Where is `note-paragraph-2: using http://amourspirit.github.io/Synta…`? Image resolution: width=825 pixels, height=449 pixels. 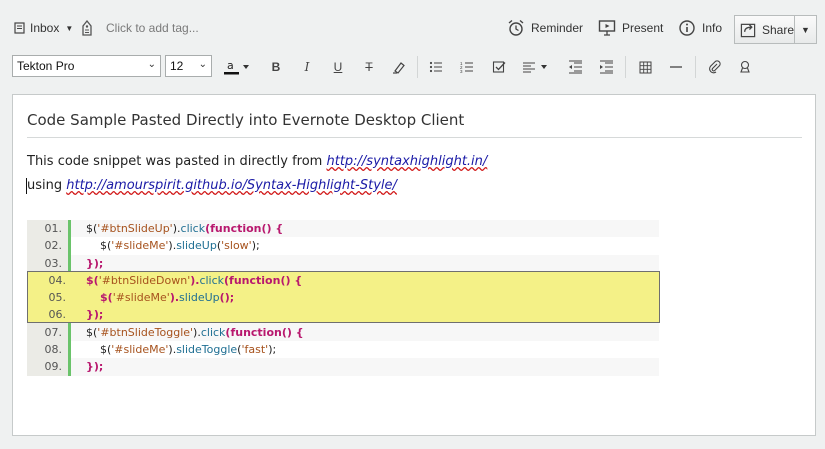 note-paragraph-2: using http://amourspirit.github.io/Synta… is located at coordinates (212, 185).